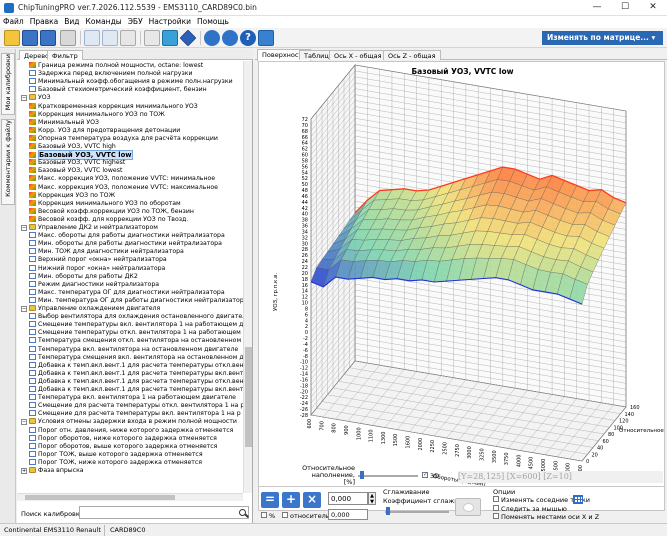 This screenshot has width=667, height=536. What do you see at coordinates (75, 171) in the screenshot?
I see `tree-item: Базовый УОЗ, VVTC lowest` at bounding box center [75, 171].